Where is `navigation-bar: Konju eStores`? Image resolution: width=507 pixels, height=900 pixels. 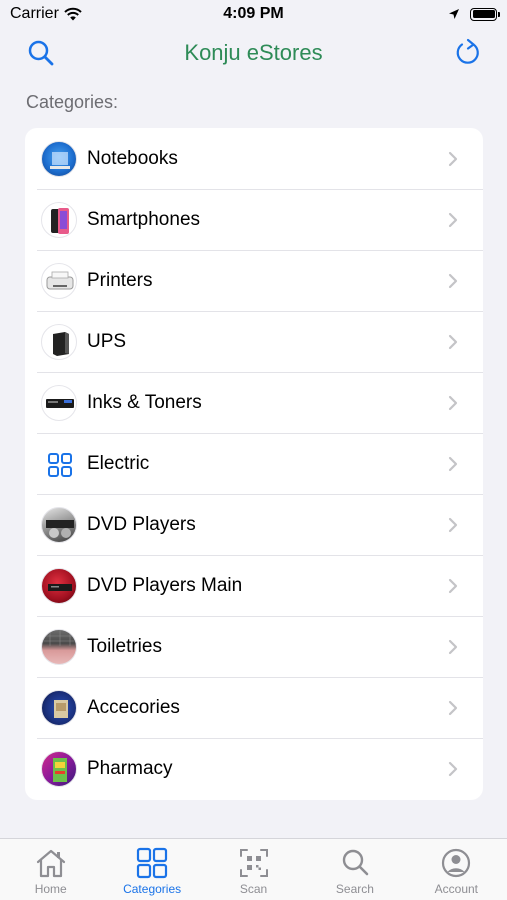
navigation-bar: Konju eStores is located at coordinates (253, 53).